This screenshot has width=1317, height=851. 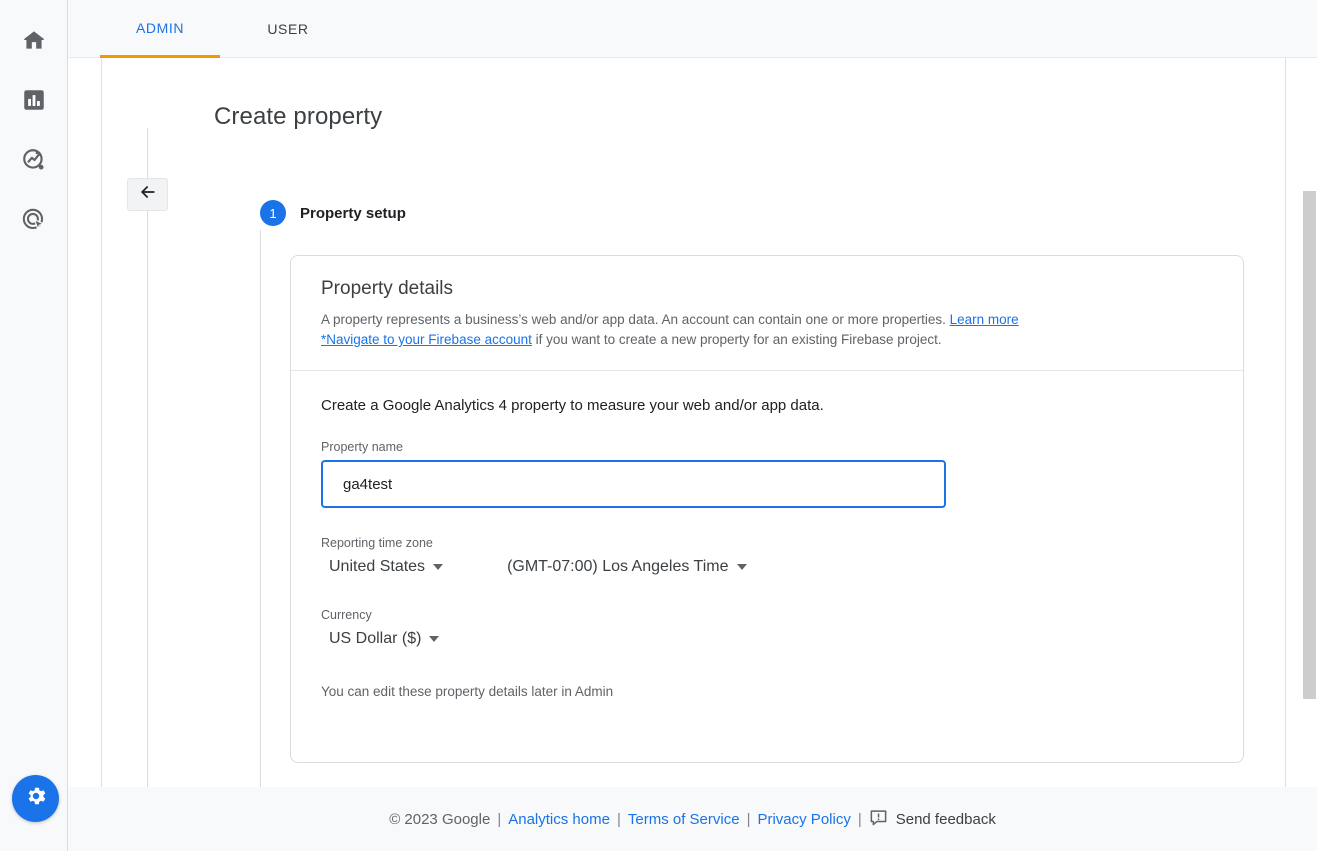 I want to click on home-icon, so click(x=34, y=40).